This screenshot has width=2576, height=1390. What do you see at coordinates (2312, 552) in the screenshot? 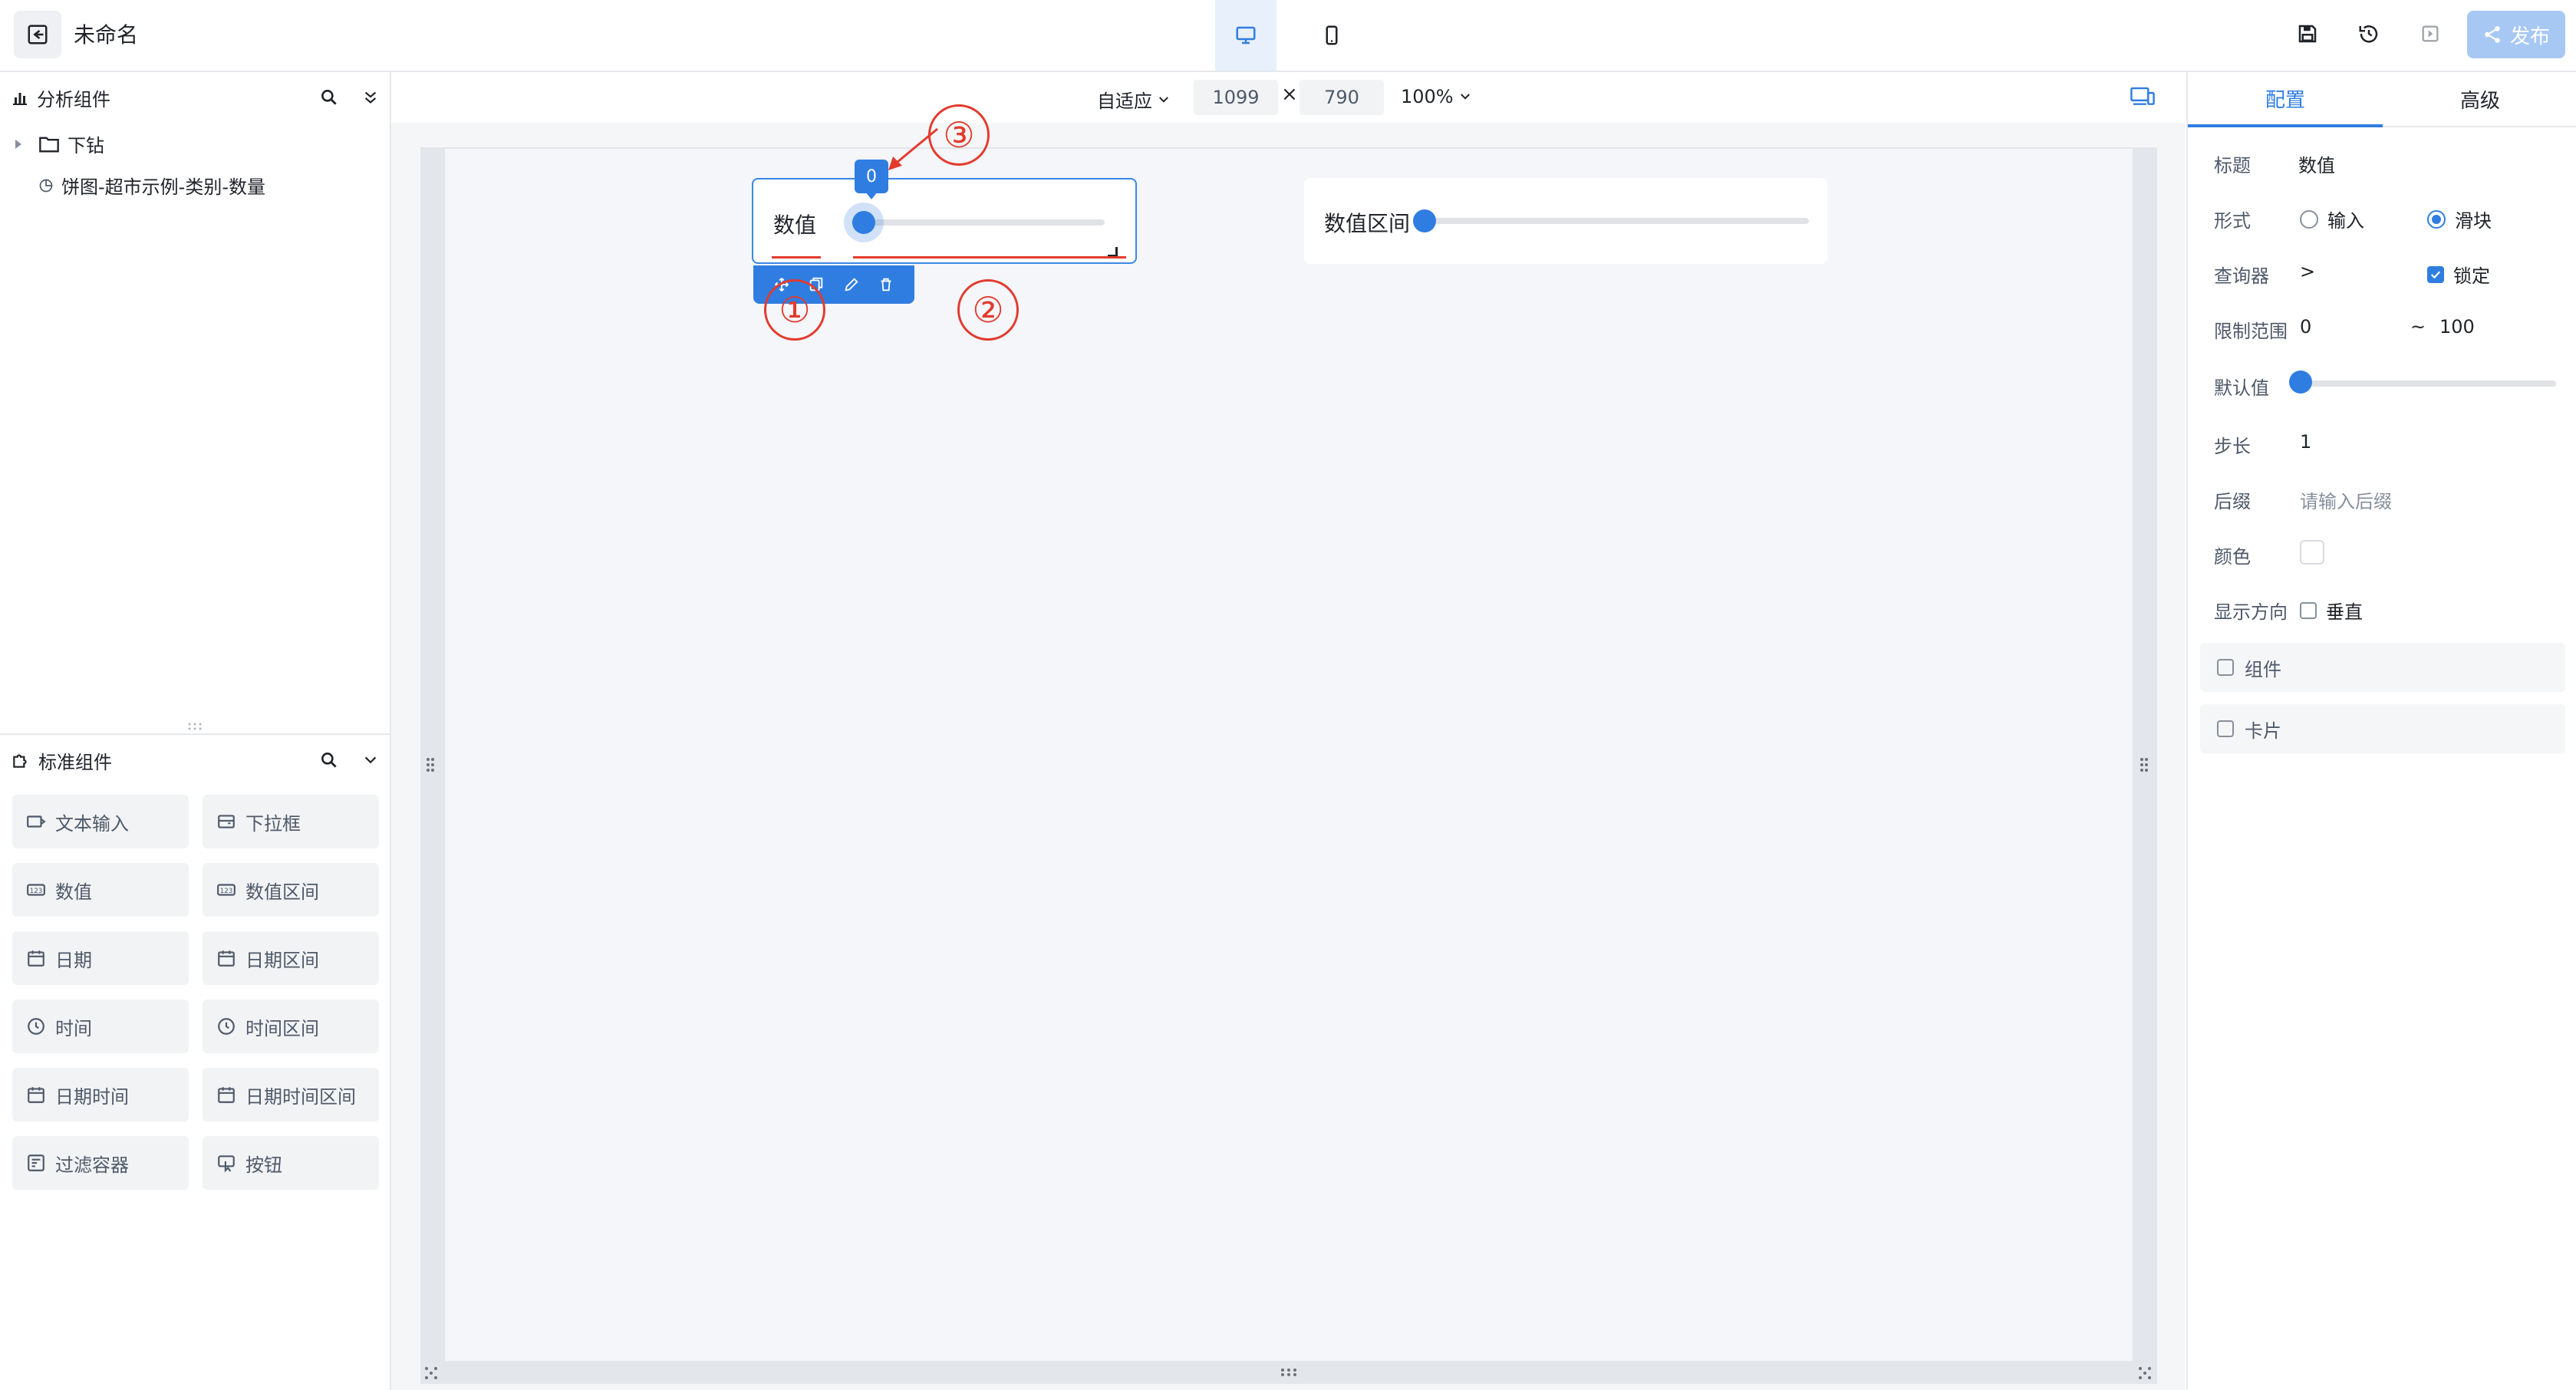
I see `color-picker` at bounding box center [2312, 552].